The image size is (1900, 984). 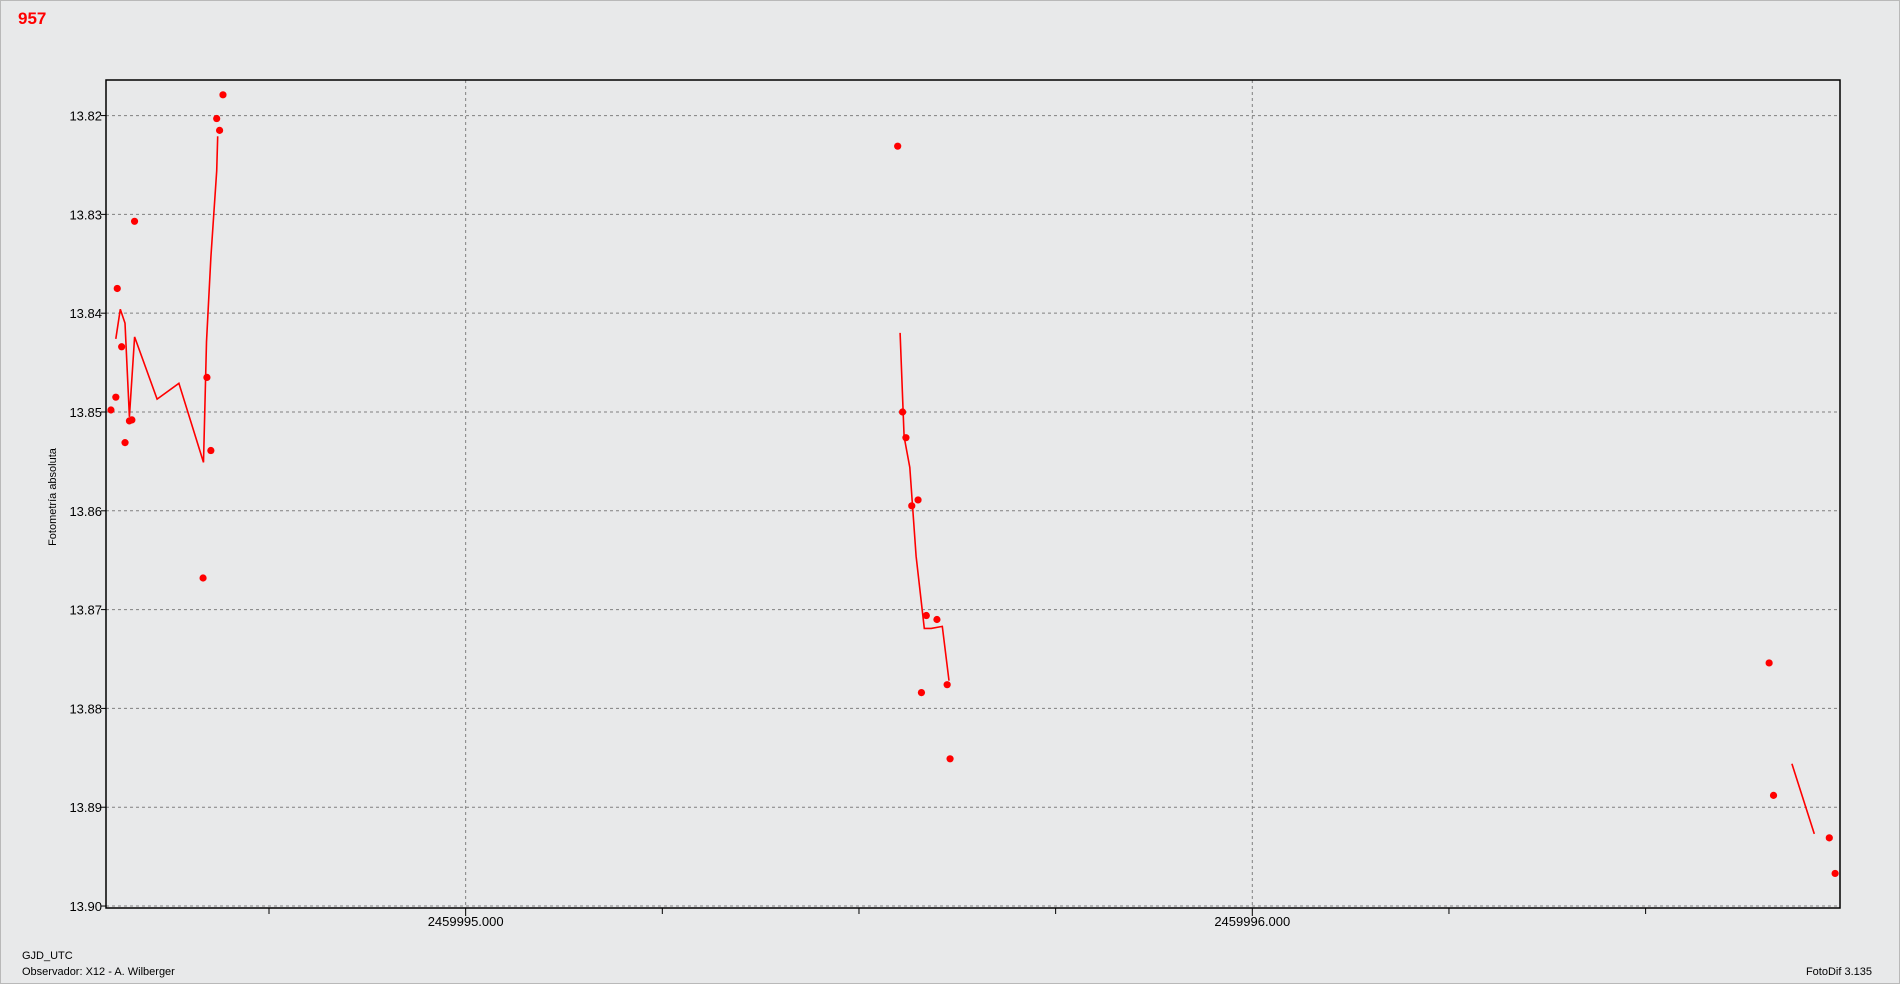 I want to click on observer-text: Observador: X12 - A. Wilberger, so click(x=98, y=972).